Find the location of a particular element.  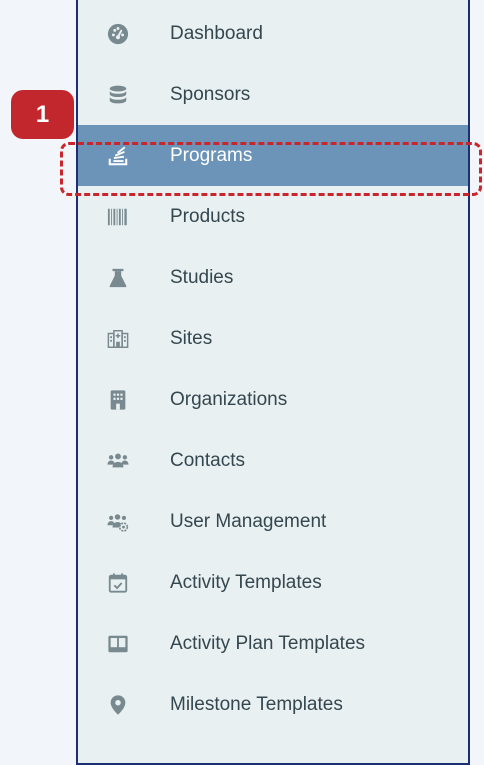

sidebar-item-activity-plan-templates: Activity Plan Templates is located at coordinates (273, 643).